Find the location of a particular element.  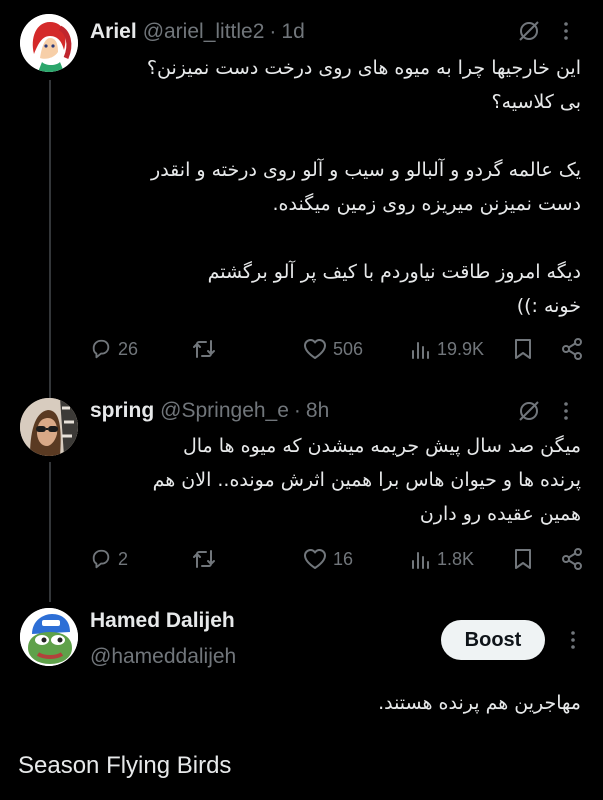

handle: @hameddalijeh is located at coordinates (163, 657).